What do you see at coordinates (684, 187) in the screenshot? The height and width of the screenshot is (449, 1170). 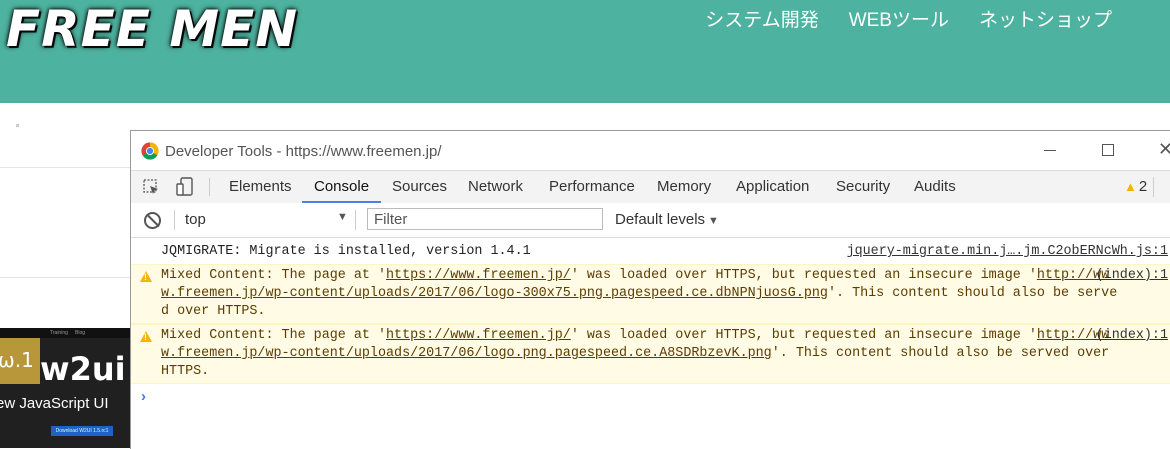 I see `tab-memory: Memory` at bounding box center [684, 187].